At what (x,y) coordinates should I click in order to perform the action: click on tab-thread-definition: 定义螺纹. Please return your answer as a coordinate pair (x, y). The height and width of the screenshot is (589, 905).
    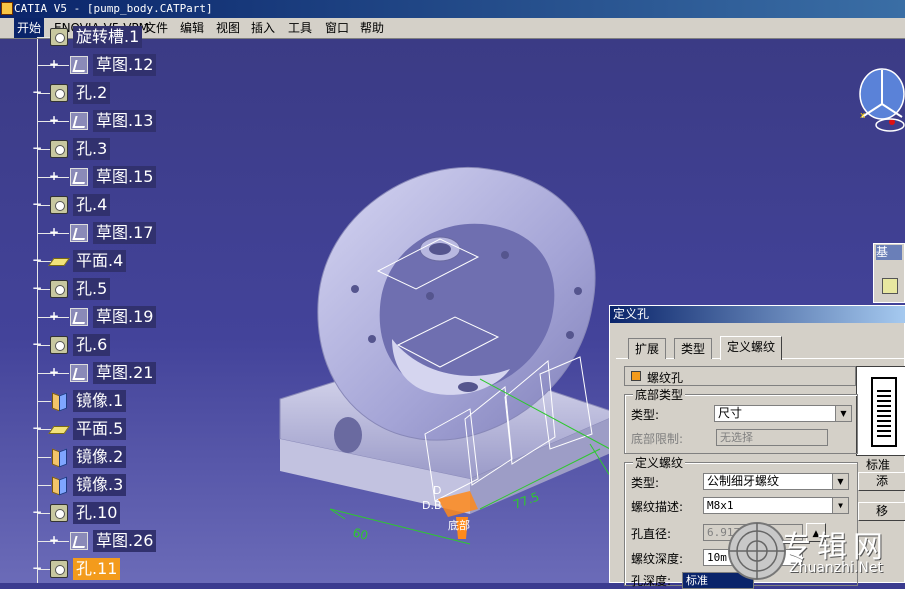
    Looking at the image, I should click on (751, 348).